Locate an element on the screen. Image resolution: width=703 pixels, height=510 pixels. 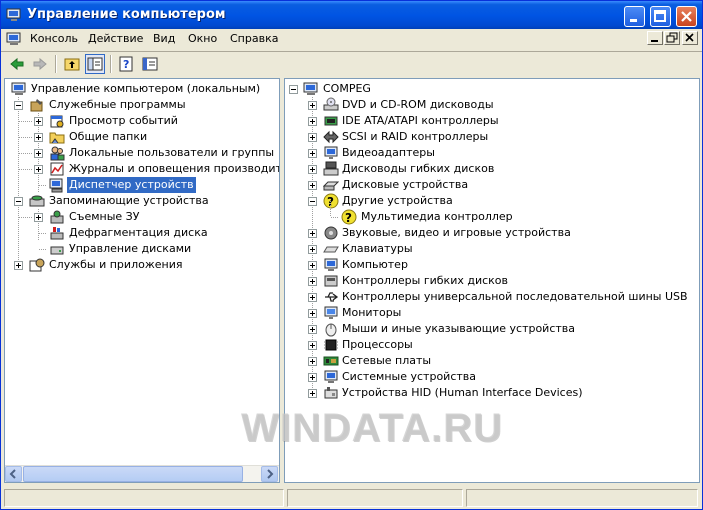
device-category: Дисководы гибких дисков is located at coordinates (492, 169).